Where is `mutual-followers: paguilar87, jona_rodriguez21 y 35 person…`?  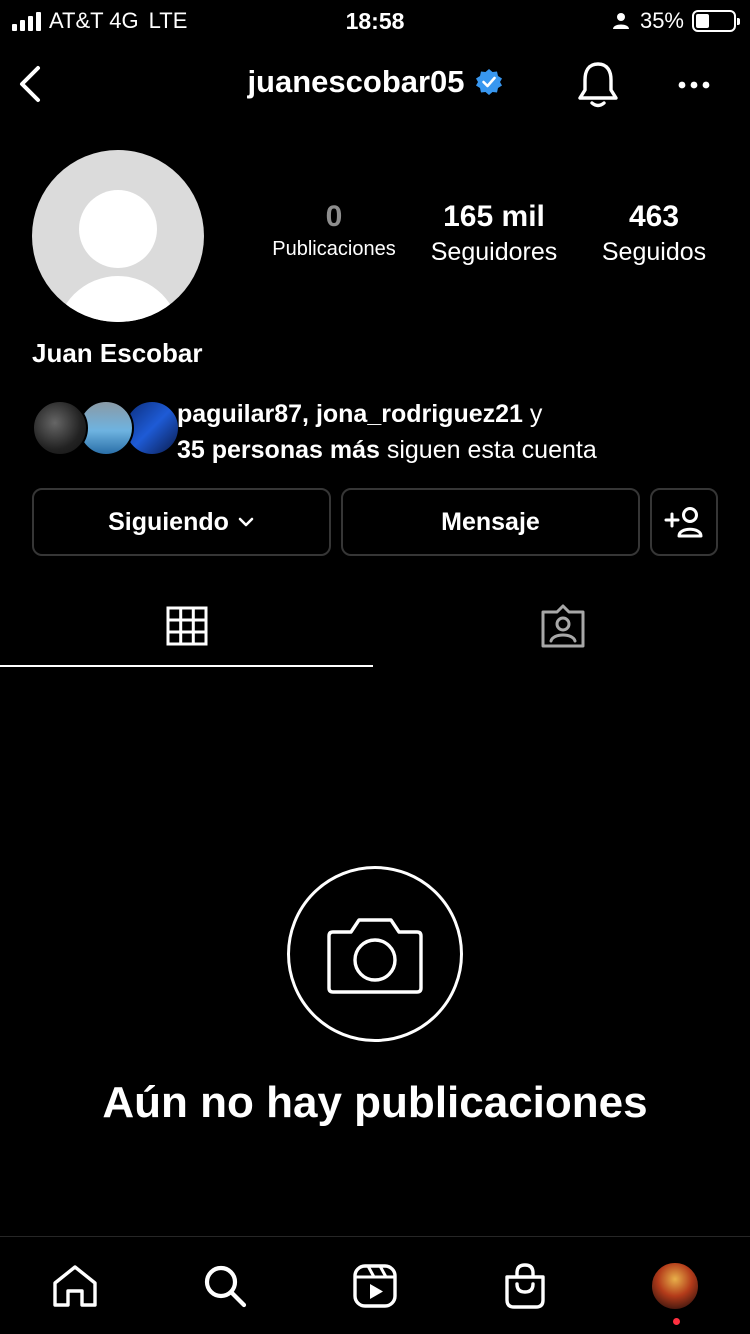
mutual-followers: paguilar87, jona_rodriguez21 y 35 person… is located at coordinates (382, 430).